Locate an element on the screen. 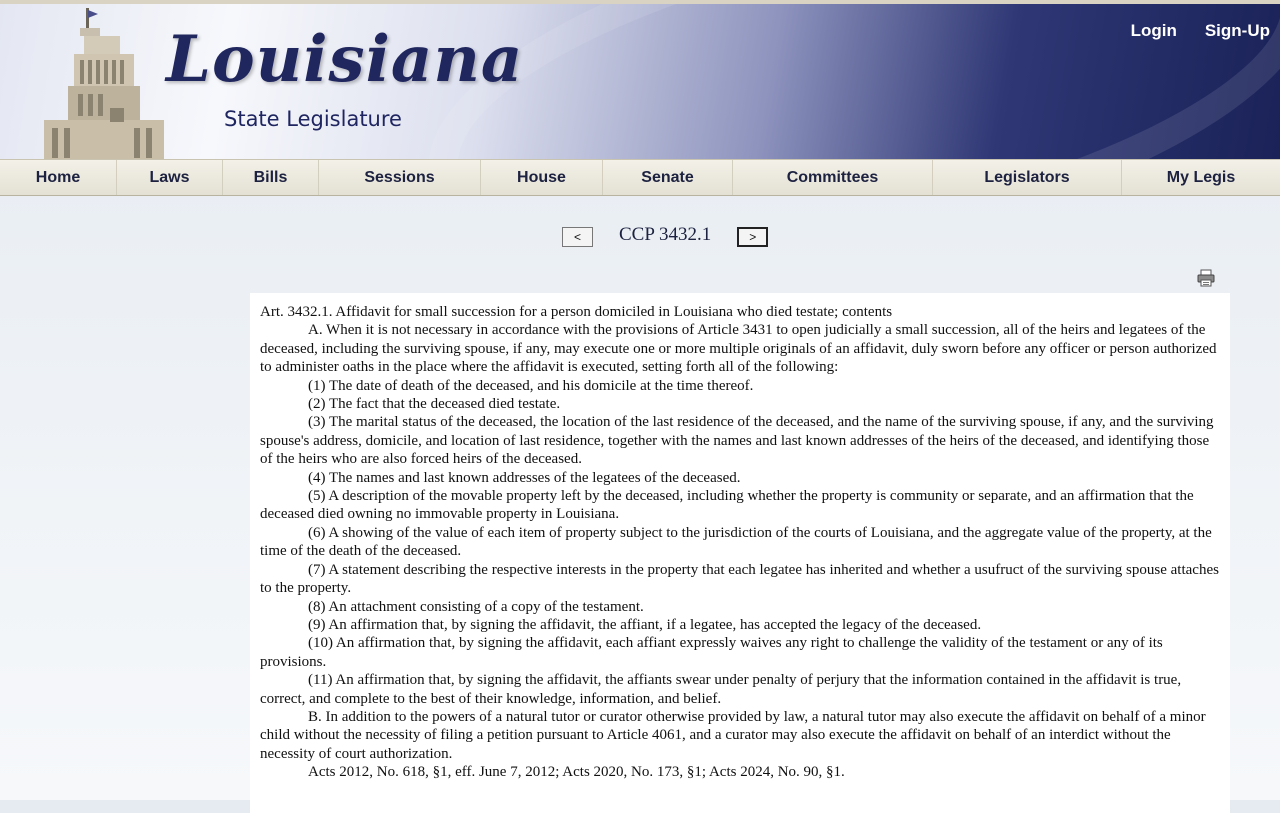 The width and height of the screenshot is (1280, 813). document-pager: < CCP 3432.1 > is located at coordinates (665, 236).